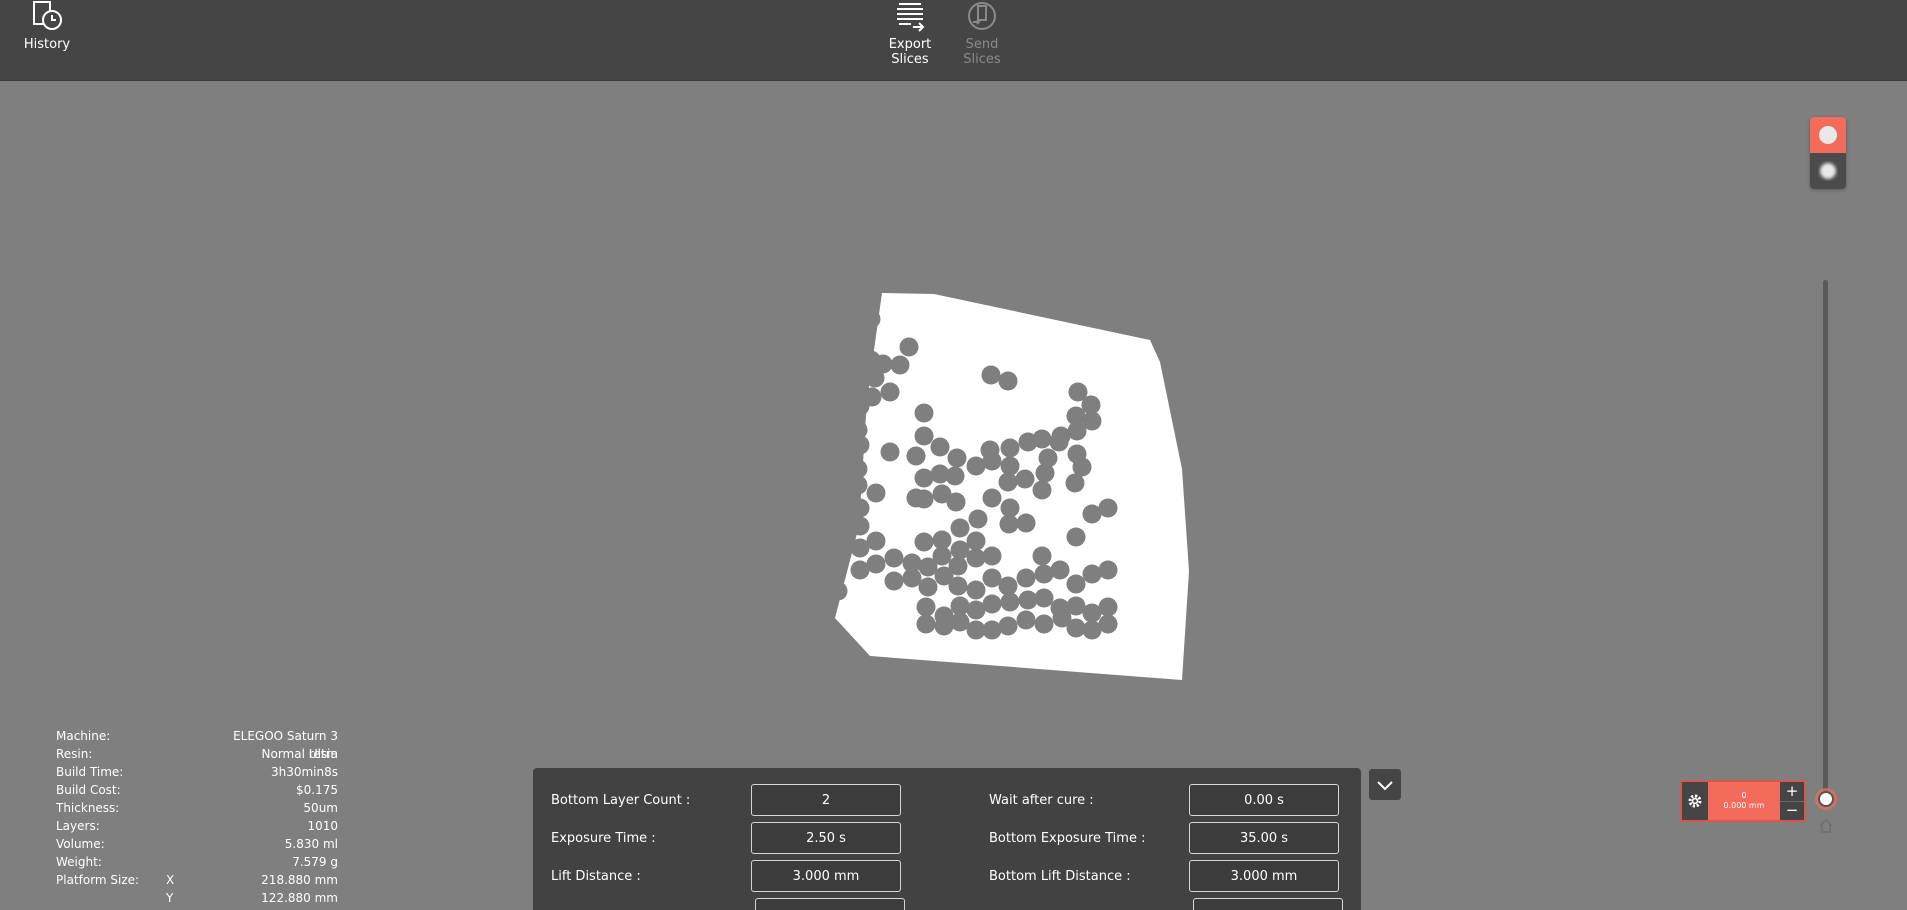  What do you see at coordinates (79, 862) in the screenshot?
I see `info-key: Weight:` at bounding box center [79, 862].